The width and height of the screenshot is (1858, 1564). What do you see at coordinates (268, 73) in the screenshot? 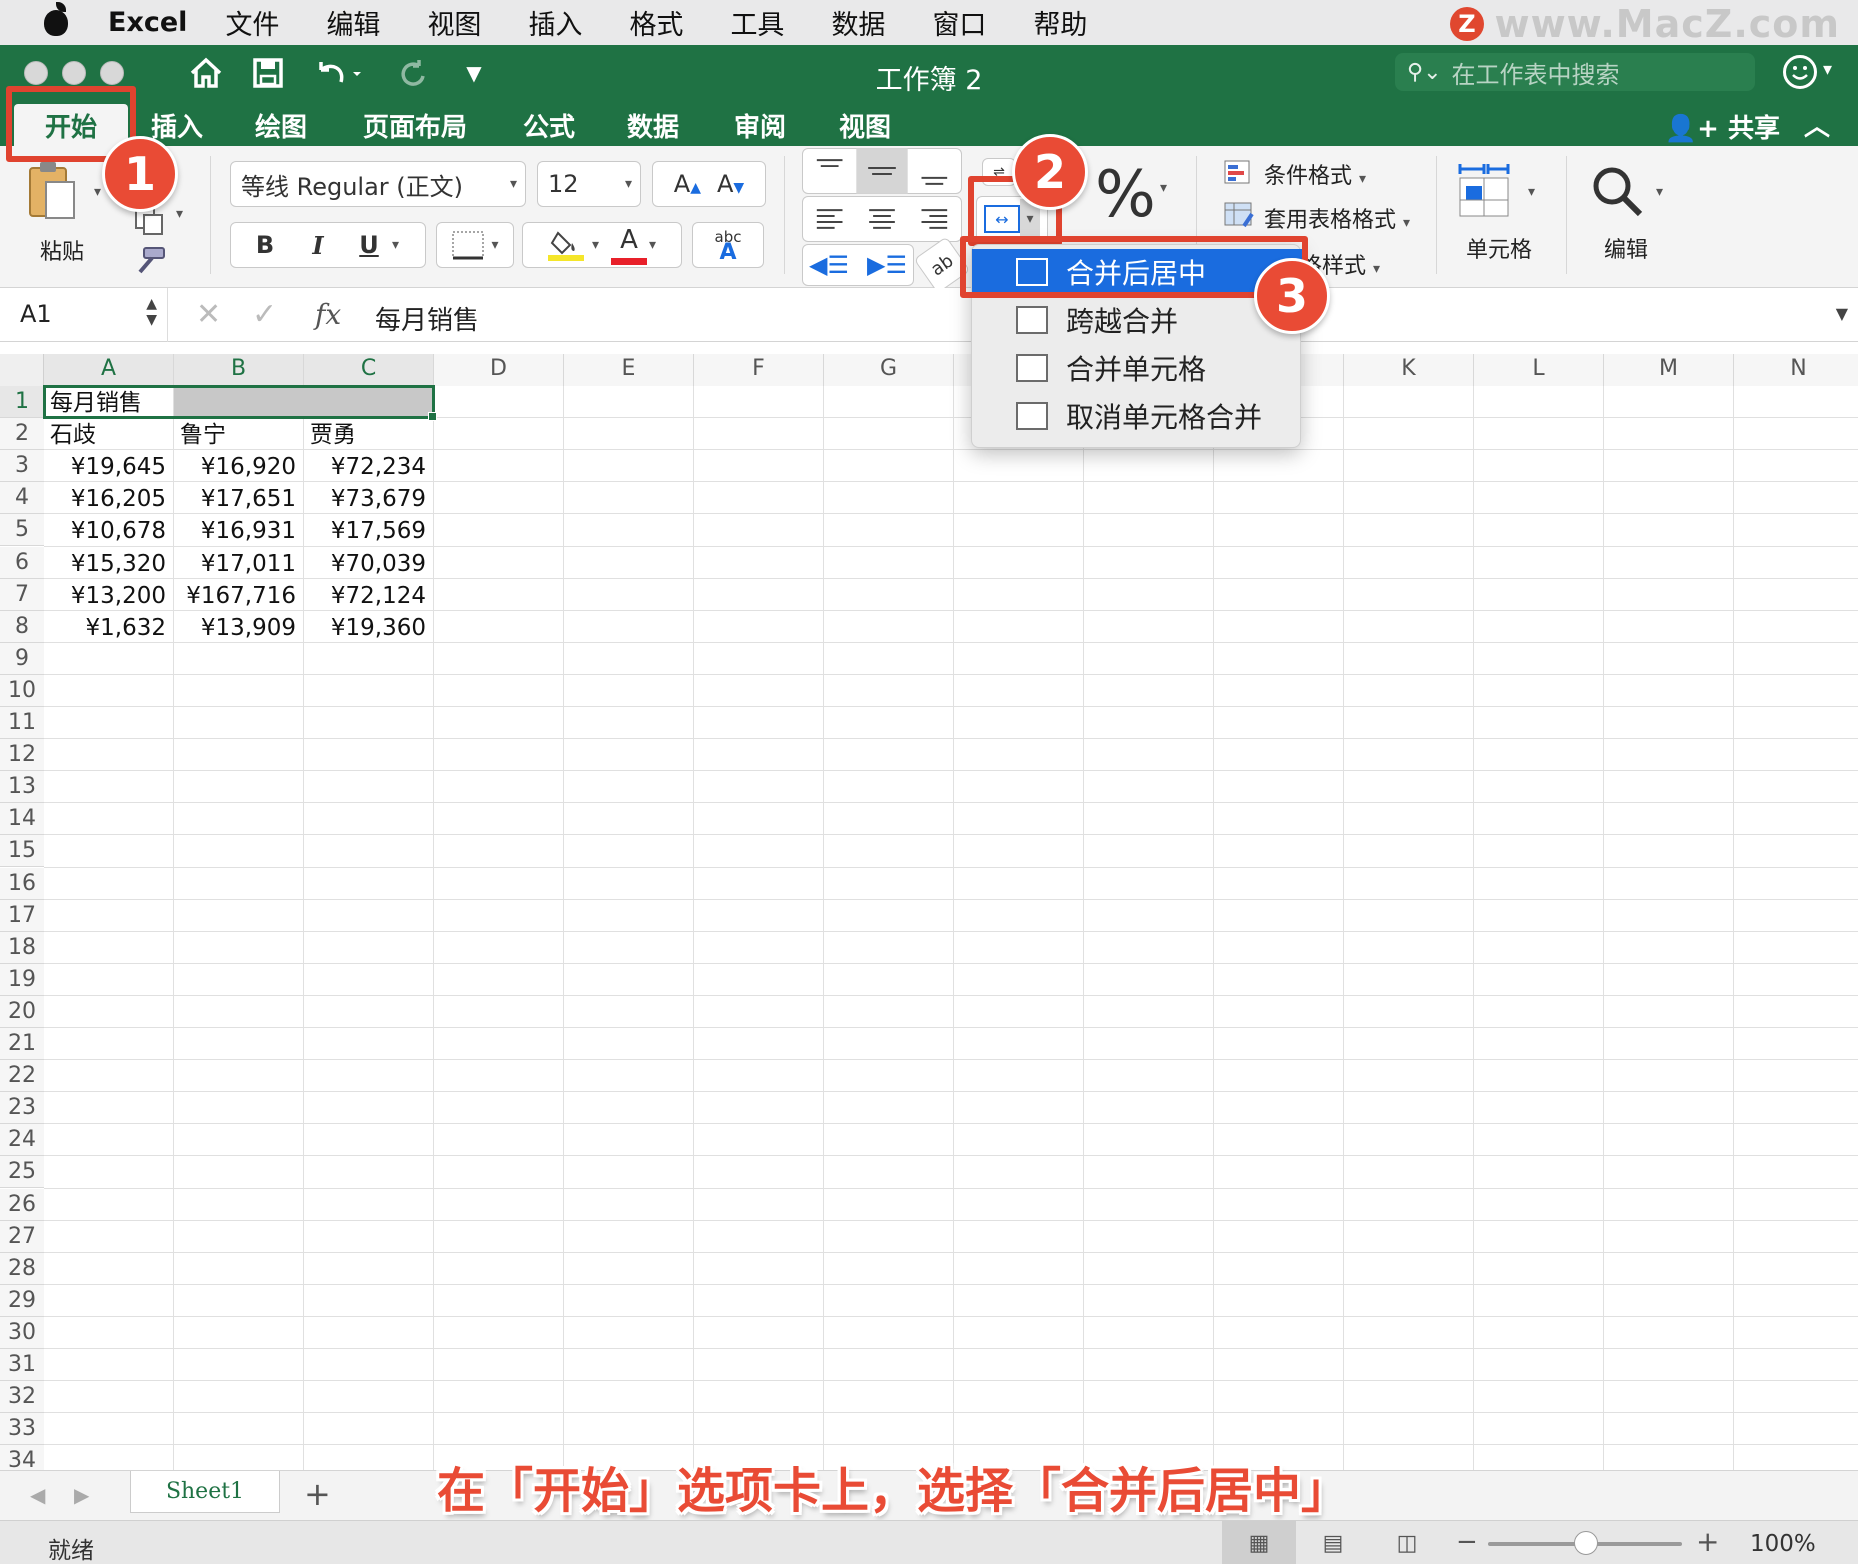
I see `save-icon` at bounding box center [268, 73].